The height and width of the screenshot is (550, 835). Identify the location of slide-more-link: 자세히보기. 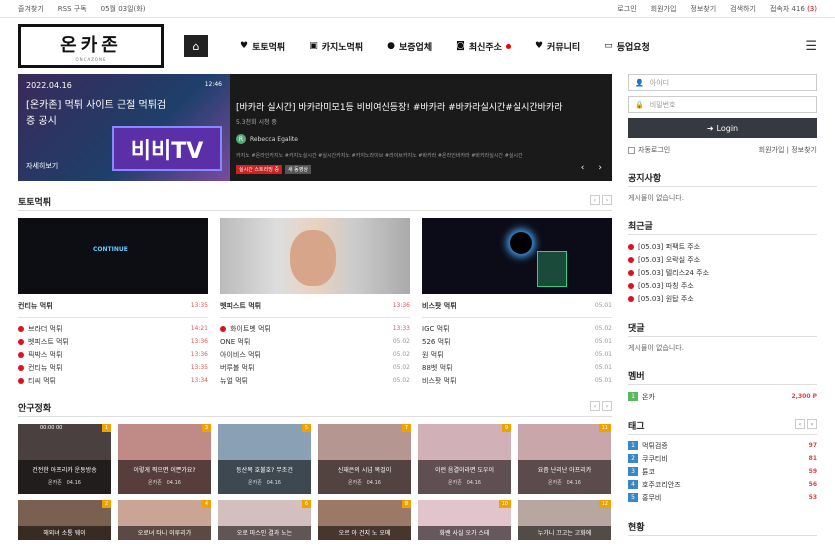
(42, 166).